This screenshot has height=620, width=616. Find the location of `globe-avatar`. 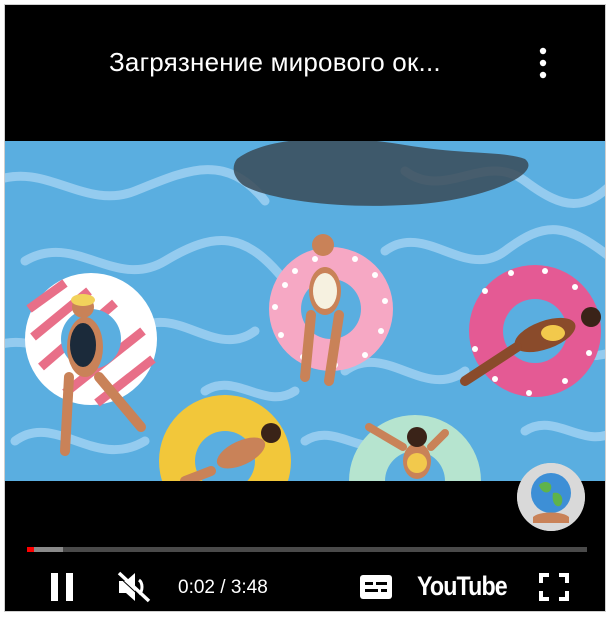

globe-avatar is located at coordinates (551, 497).